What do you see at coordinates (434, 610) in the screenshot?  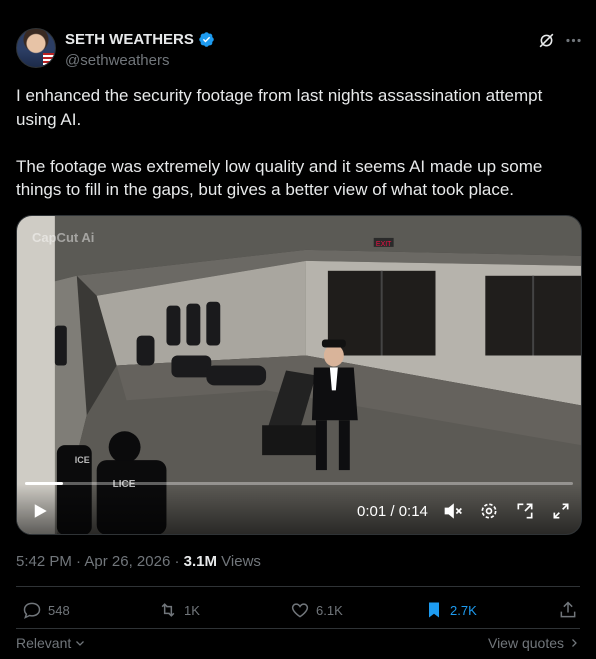 I see `bookmark-icon` at bounding box center [434, 610].